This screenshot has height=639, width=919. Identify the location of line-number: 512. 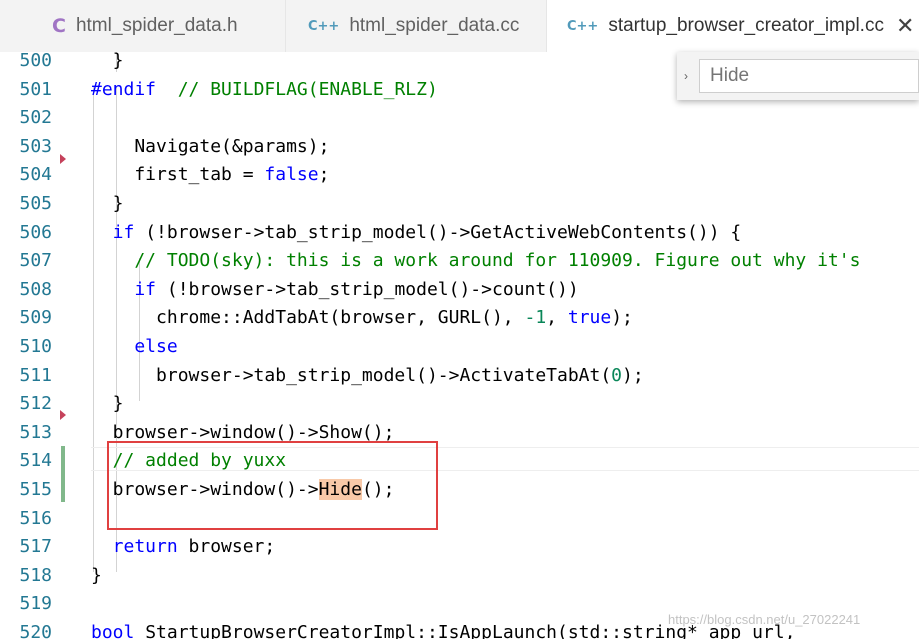
(35, 404).